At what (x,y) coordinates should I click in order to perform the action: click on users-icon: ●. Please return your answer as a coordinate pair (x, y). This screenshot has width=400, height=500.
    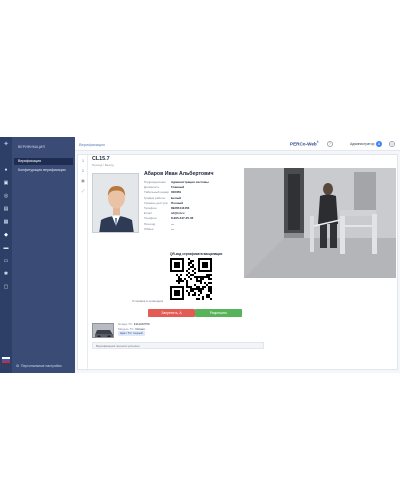
    Looking at the image, I should click on (6, 170).